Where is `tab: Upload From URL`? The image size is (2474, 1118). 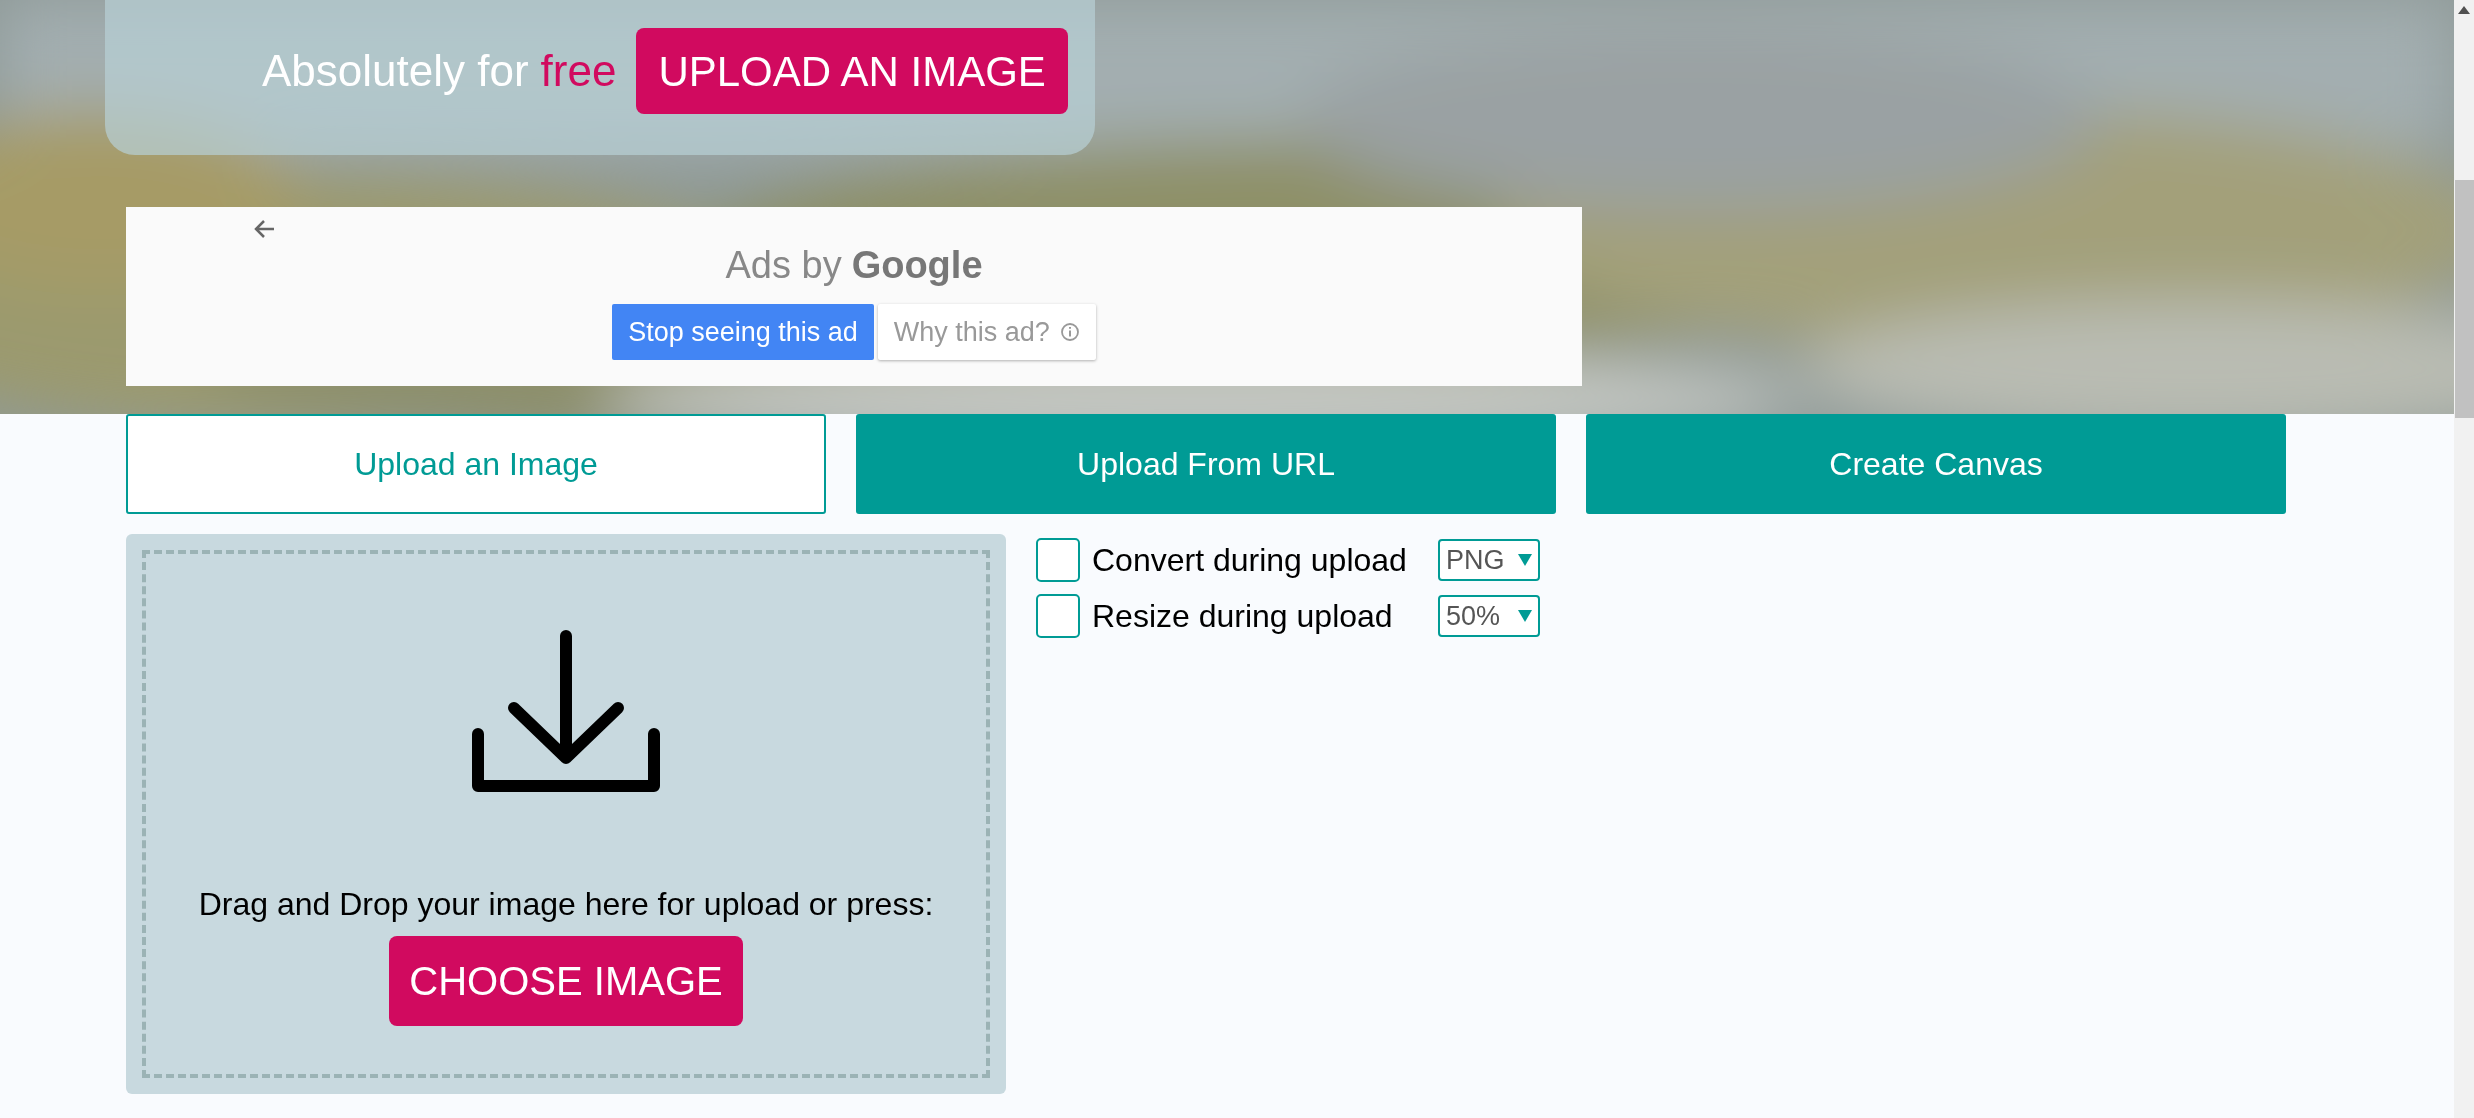 tab: Upload From URL is located at coordinates (1206, 464).